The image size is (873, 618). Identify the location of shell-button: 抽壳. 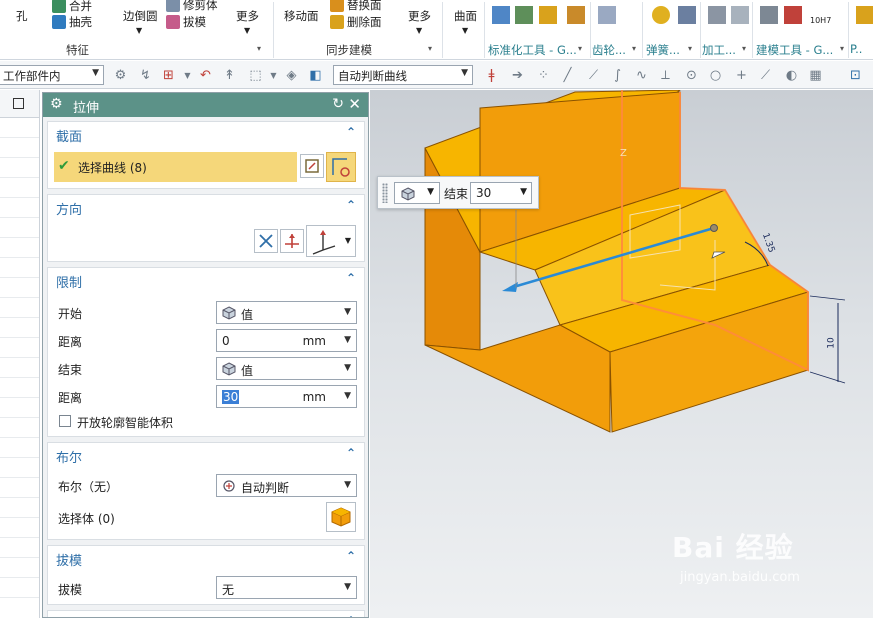
(72, 22).